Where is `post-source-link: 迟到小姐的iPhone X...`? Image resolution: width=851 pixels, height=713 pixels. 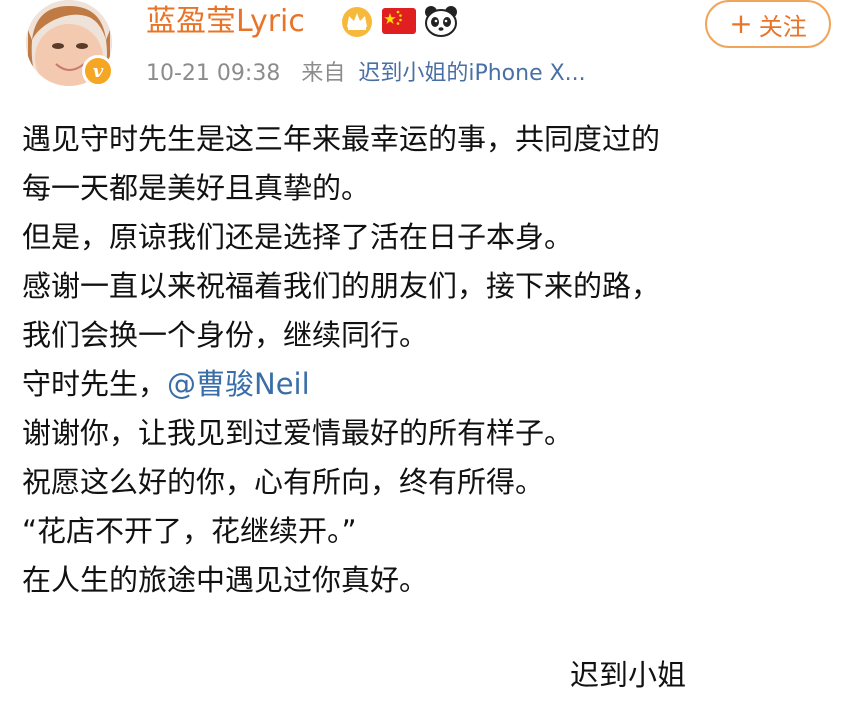
post-source-link: 迟到小姐的iPhone X... is located at coordinates (471, 73).